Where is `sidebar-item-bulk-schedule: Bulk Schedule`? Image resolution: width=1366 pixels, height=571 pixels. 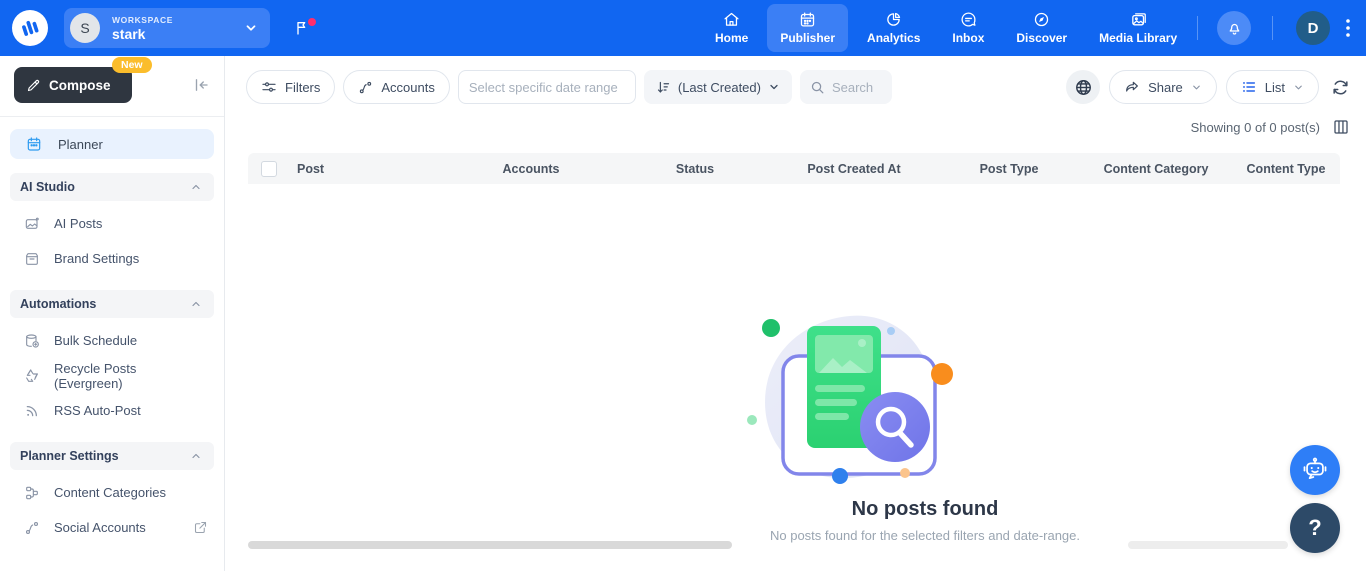
sidebar-item-bulk-schedule: Bulk Schedule is located at coordinates (112, 340).